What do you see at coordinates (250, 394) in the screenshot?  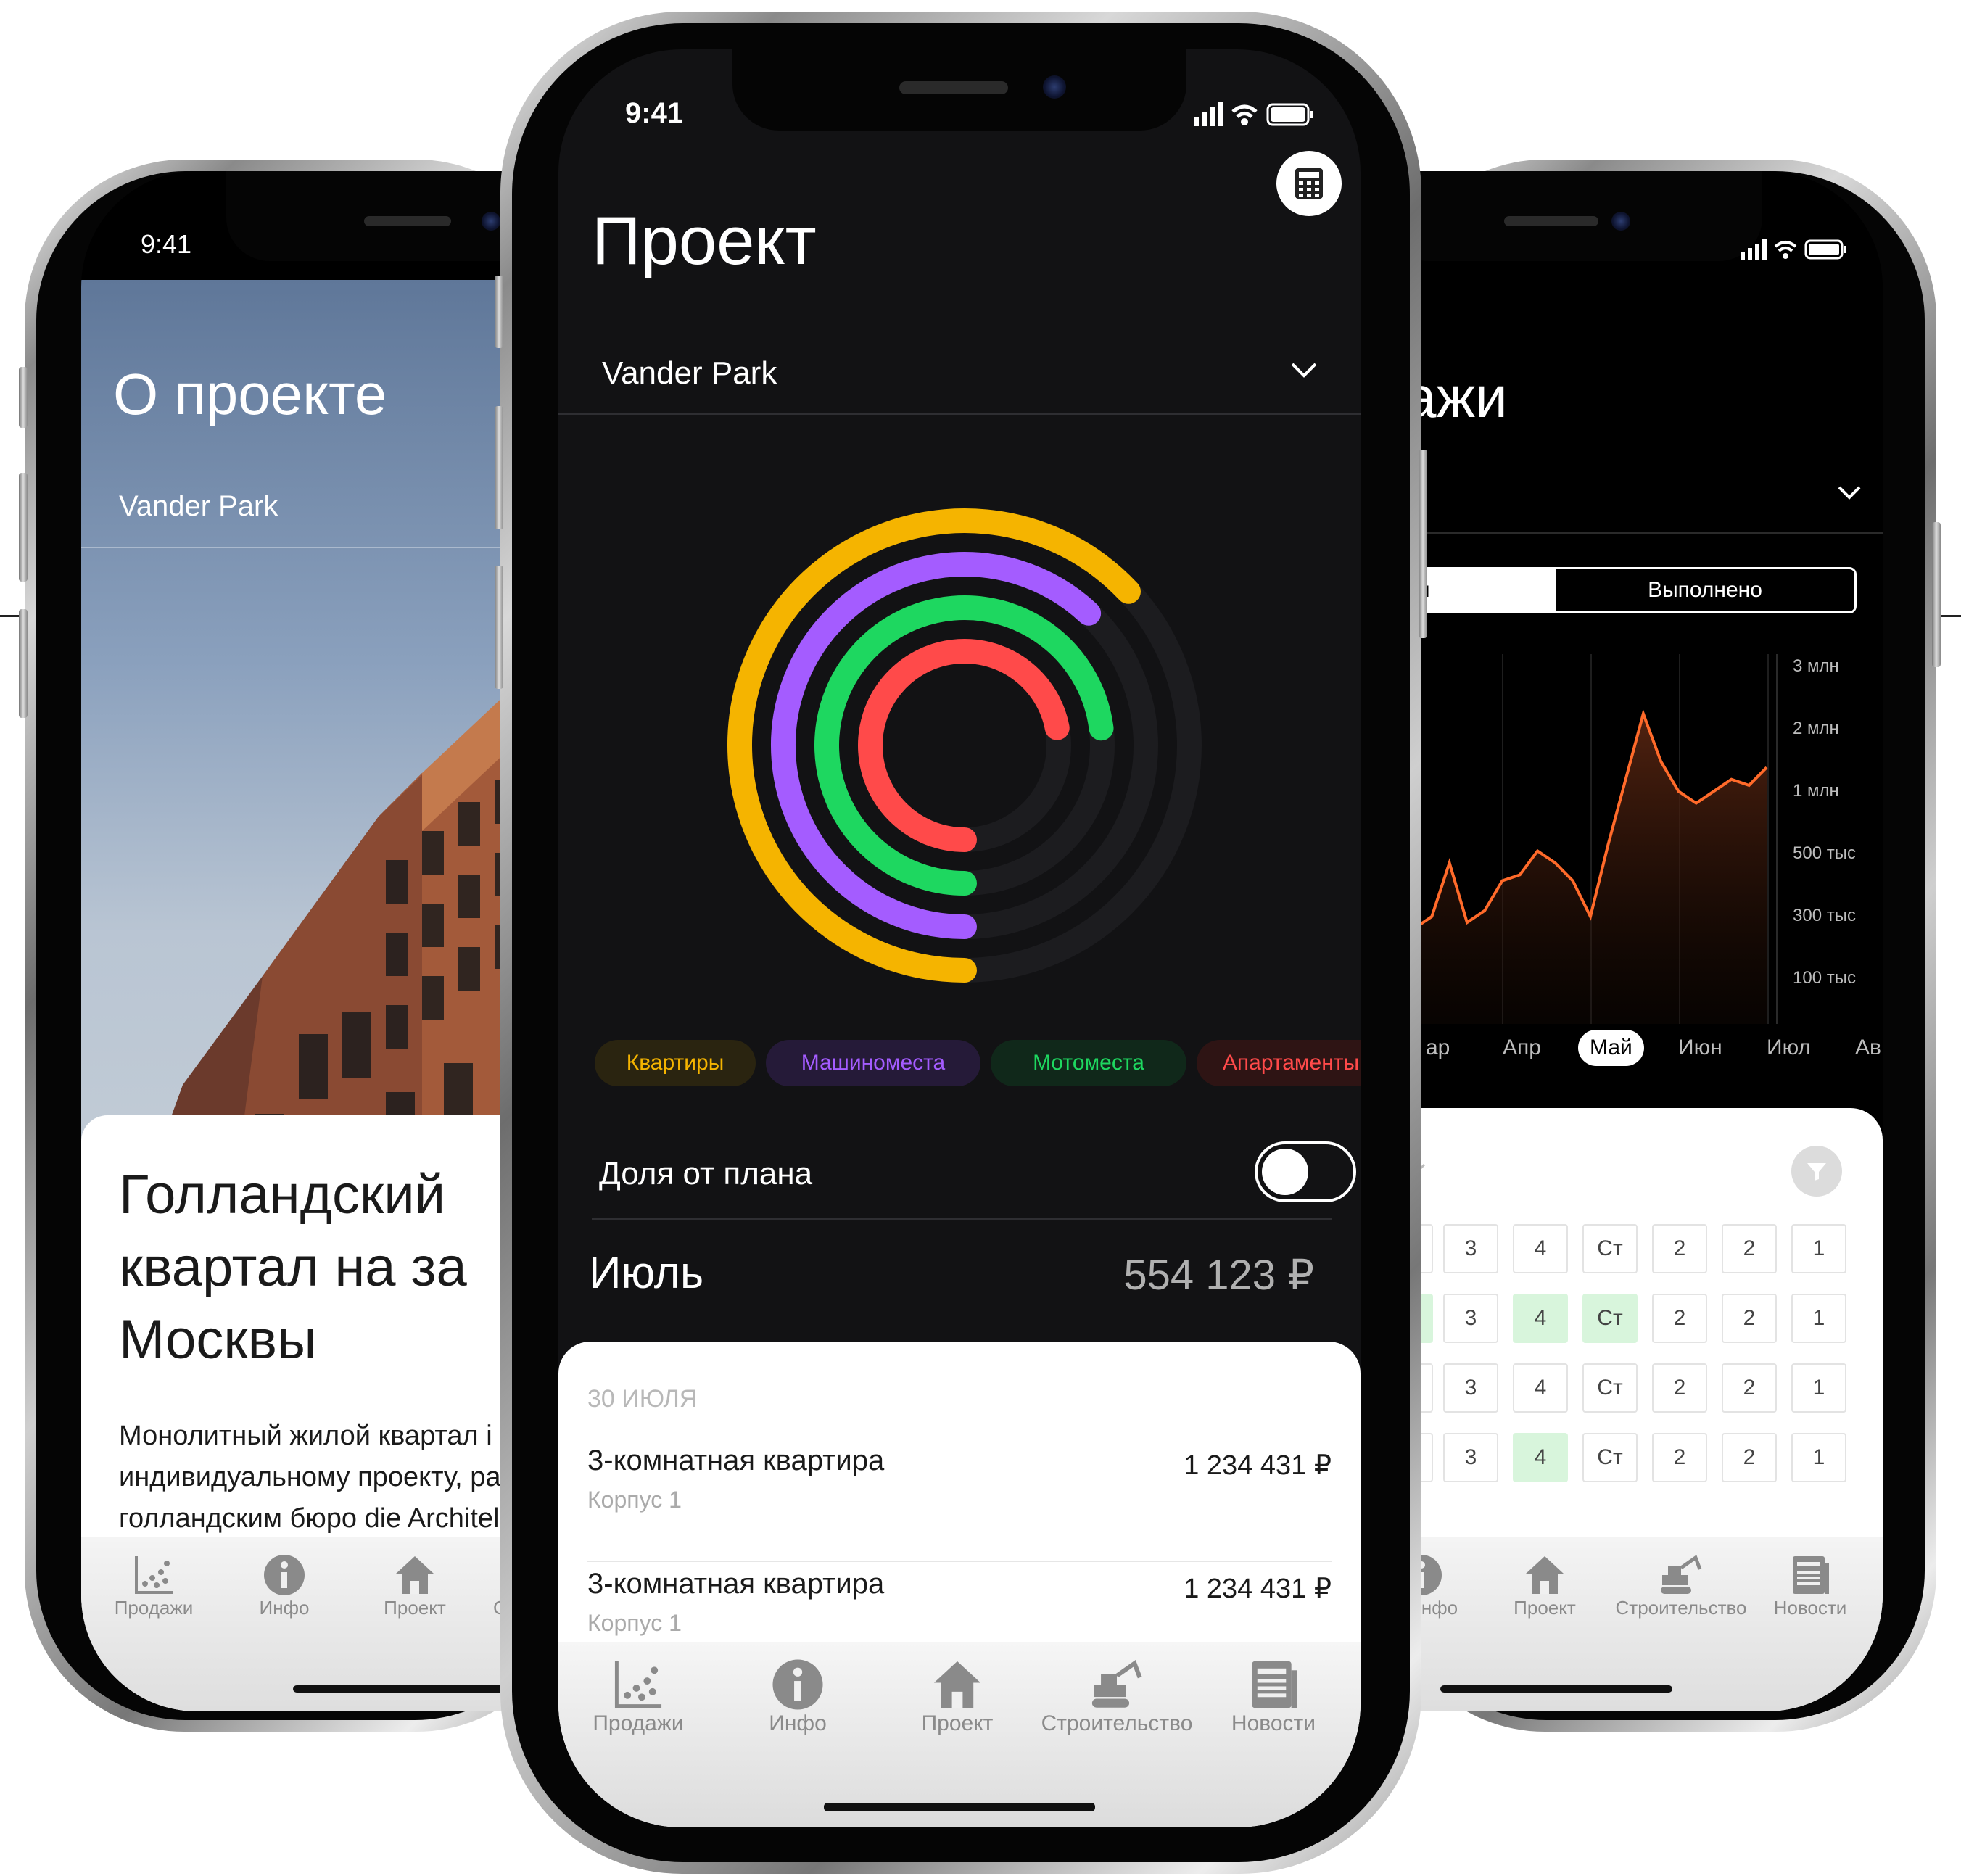 I see `page-title: О проекте` at bounding box center [250, 394].